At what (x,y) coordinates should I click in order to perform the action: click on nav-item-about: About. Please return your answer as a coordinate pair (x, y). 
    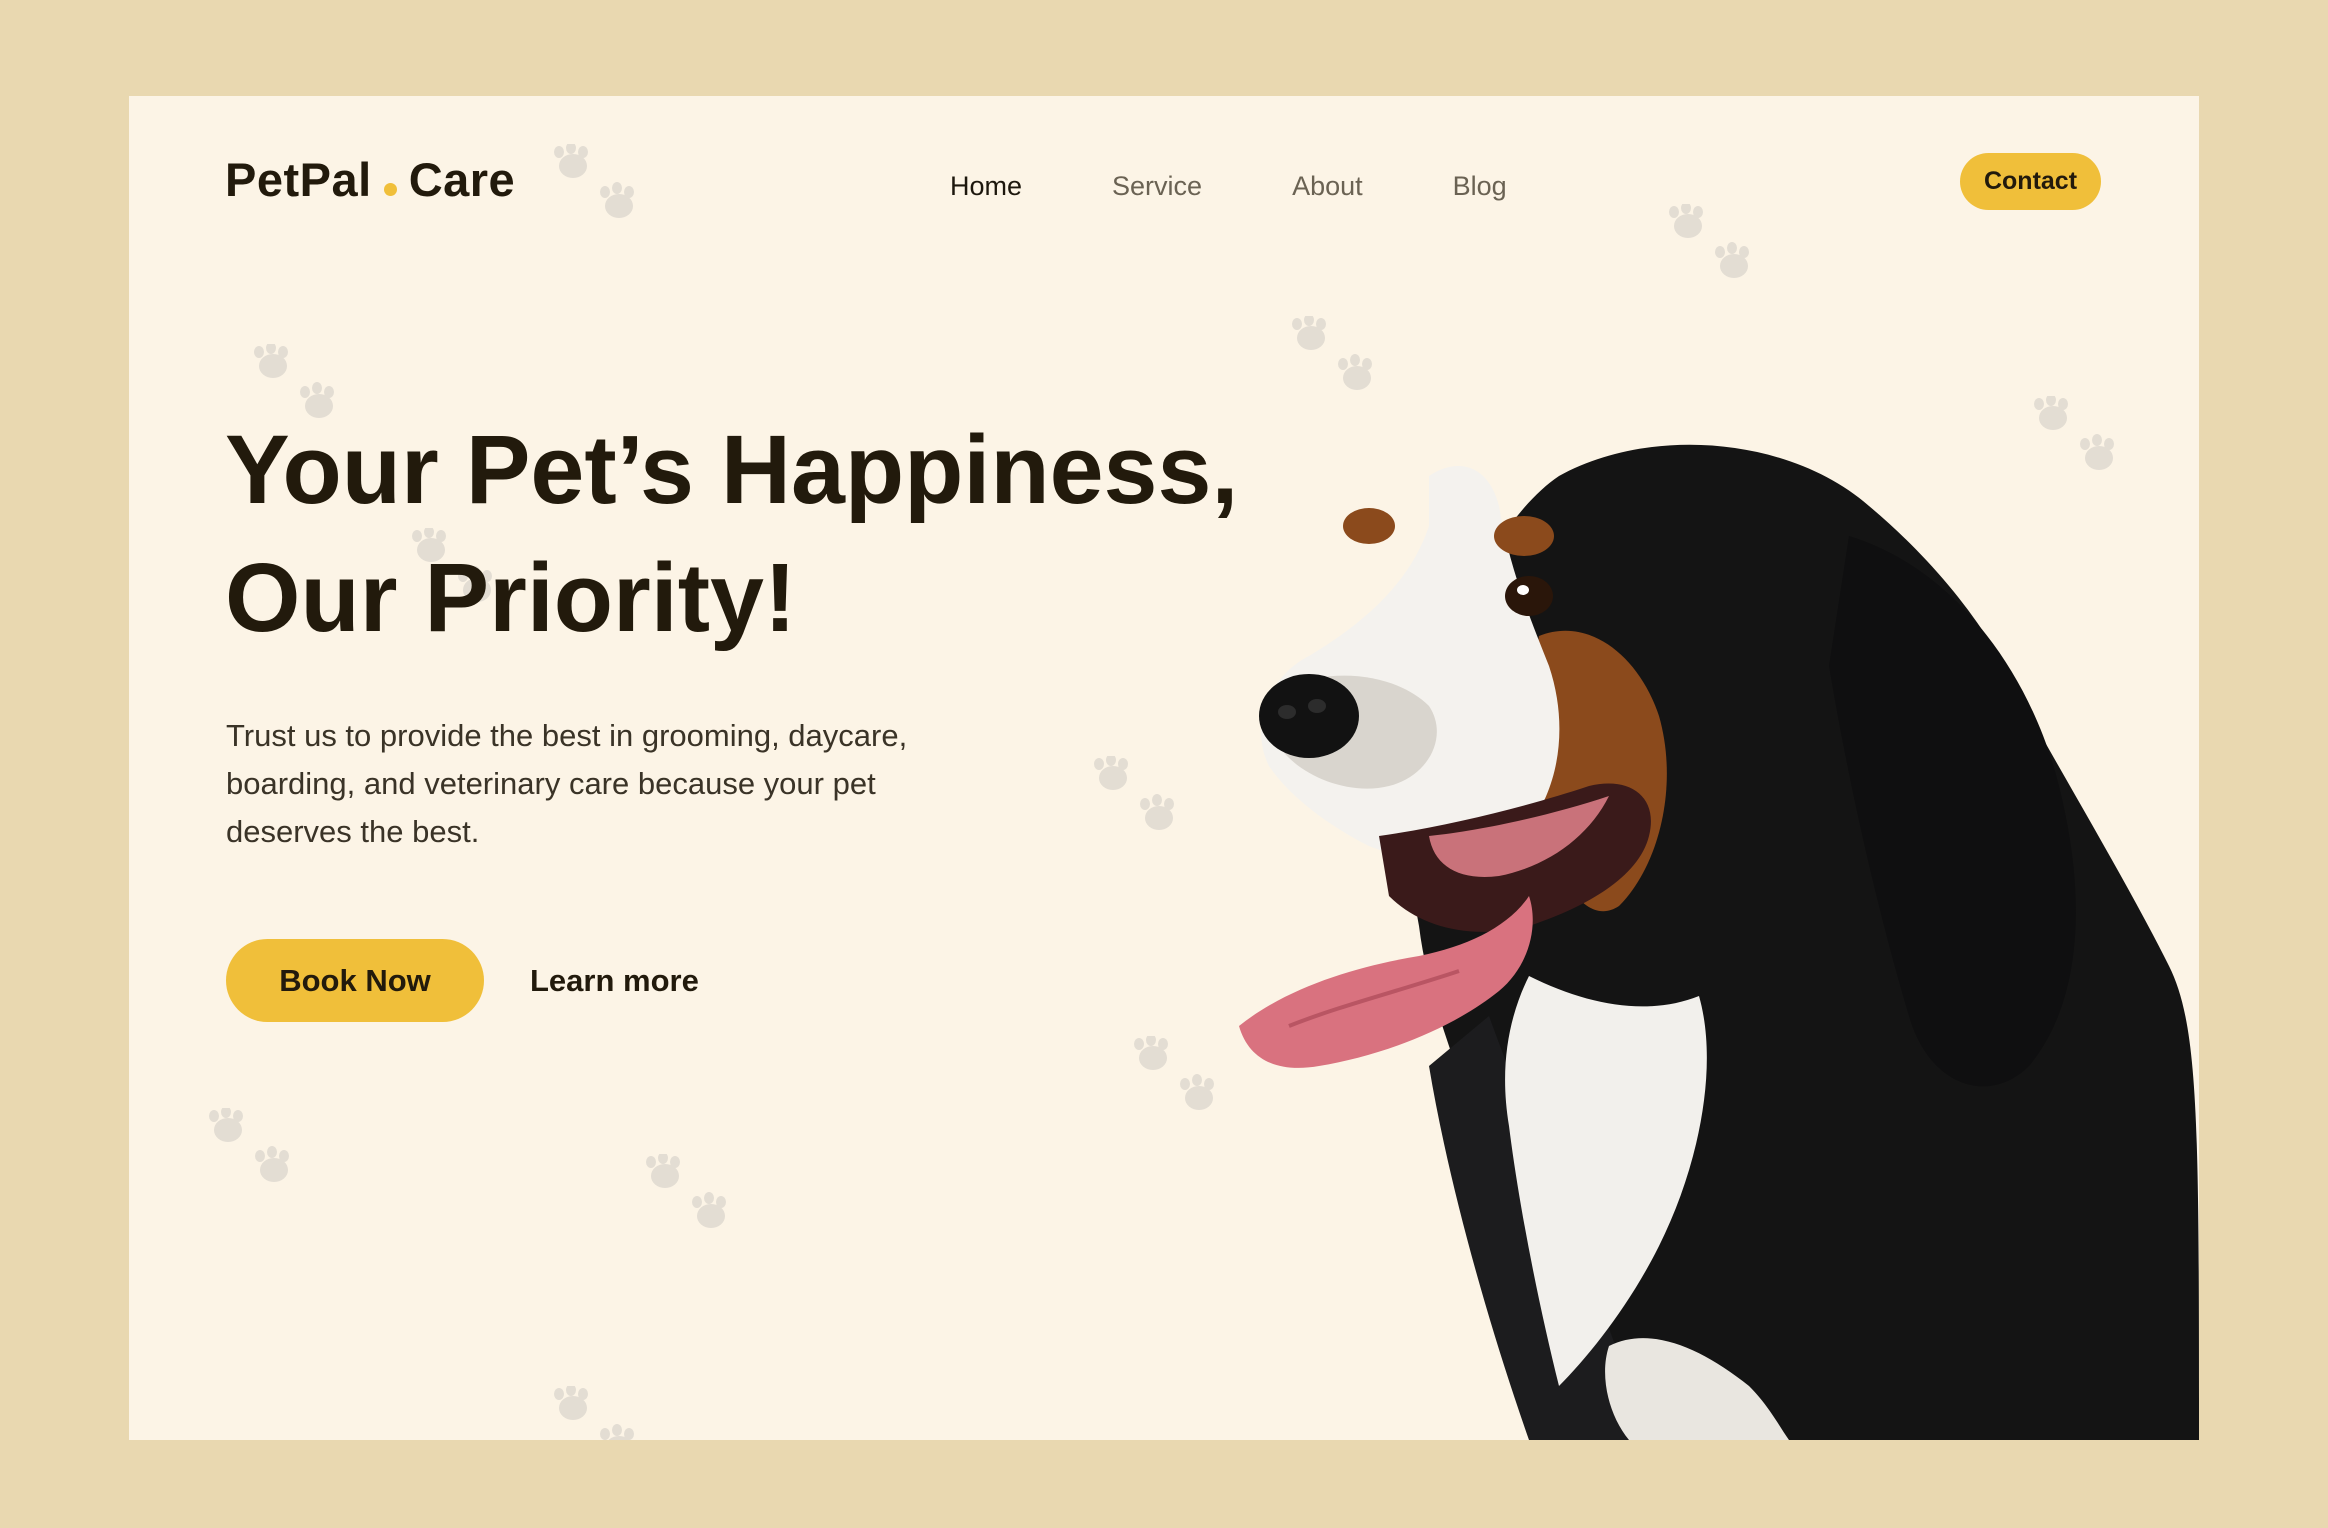
    Looking at the image, I should click on (1327, 186).